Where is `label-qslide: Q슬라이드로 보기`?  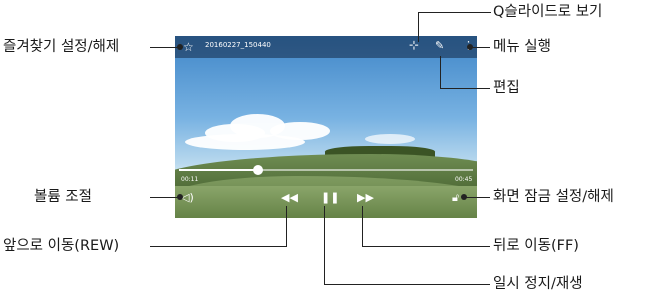
label-qslide: Q슬라이드로 보기 is located at coordinates (548, 12).